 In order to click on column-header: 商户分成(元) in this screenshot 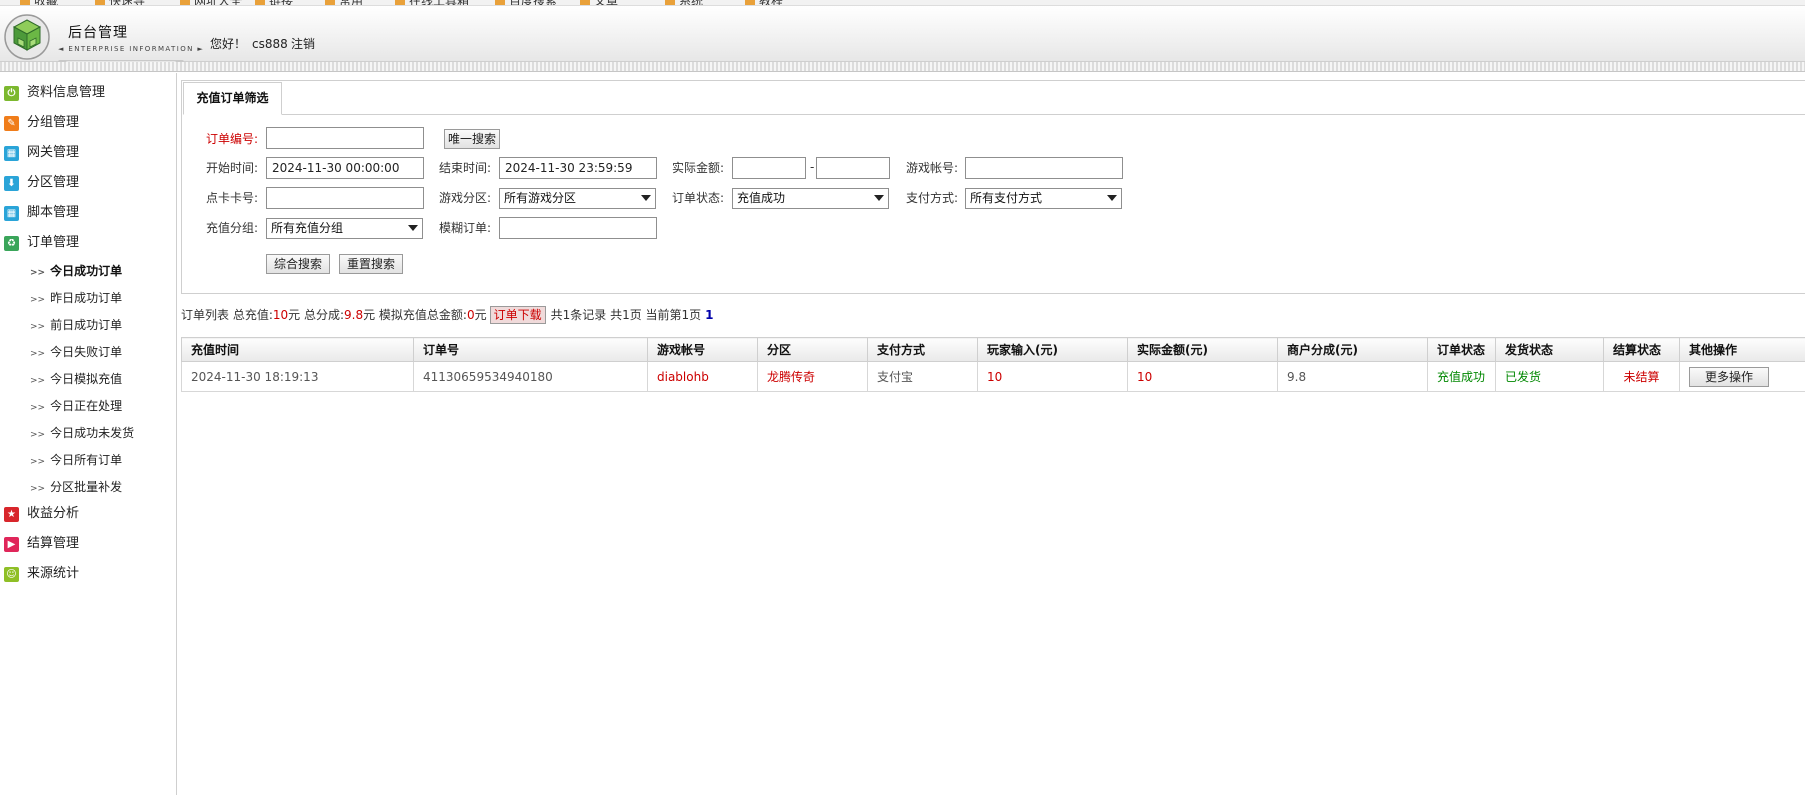, I will do `click(1352, 349)`.